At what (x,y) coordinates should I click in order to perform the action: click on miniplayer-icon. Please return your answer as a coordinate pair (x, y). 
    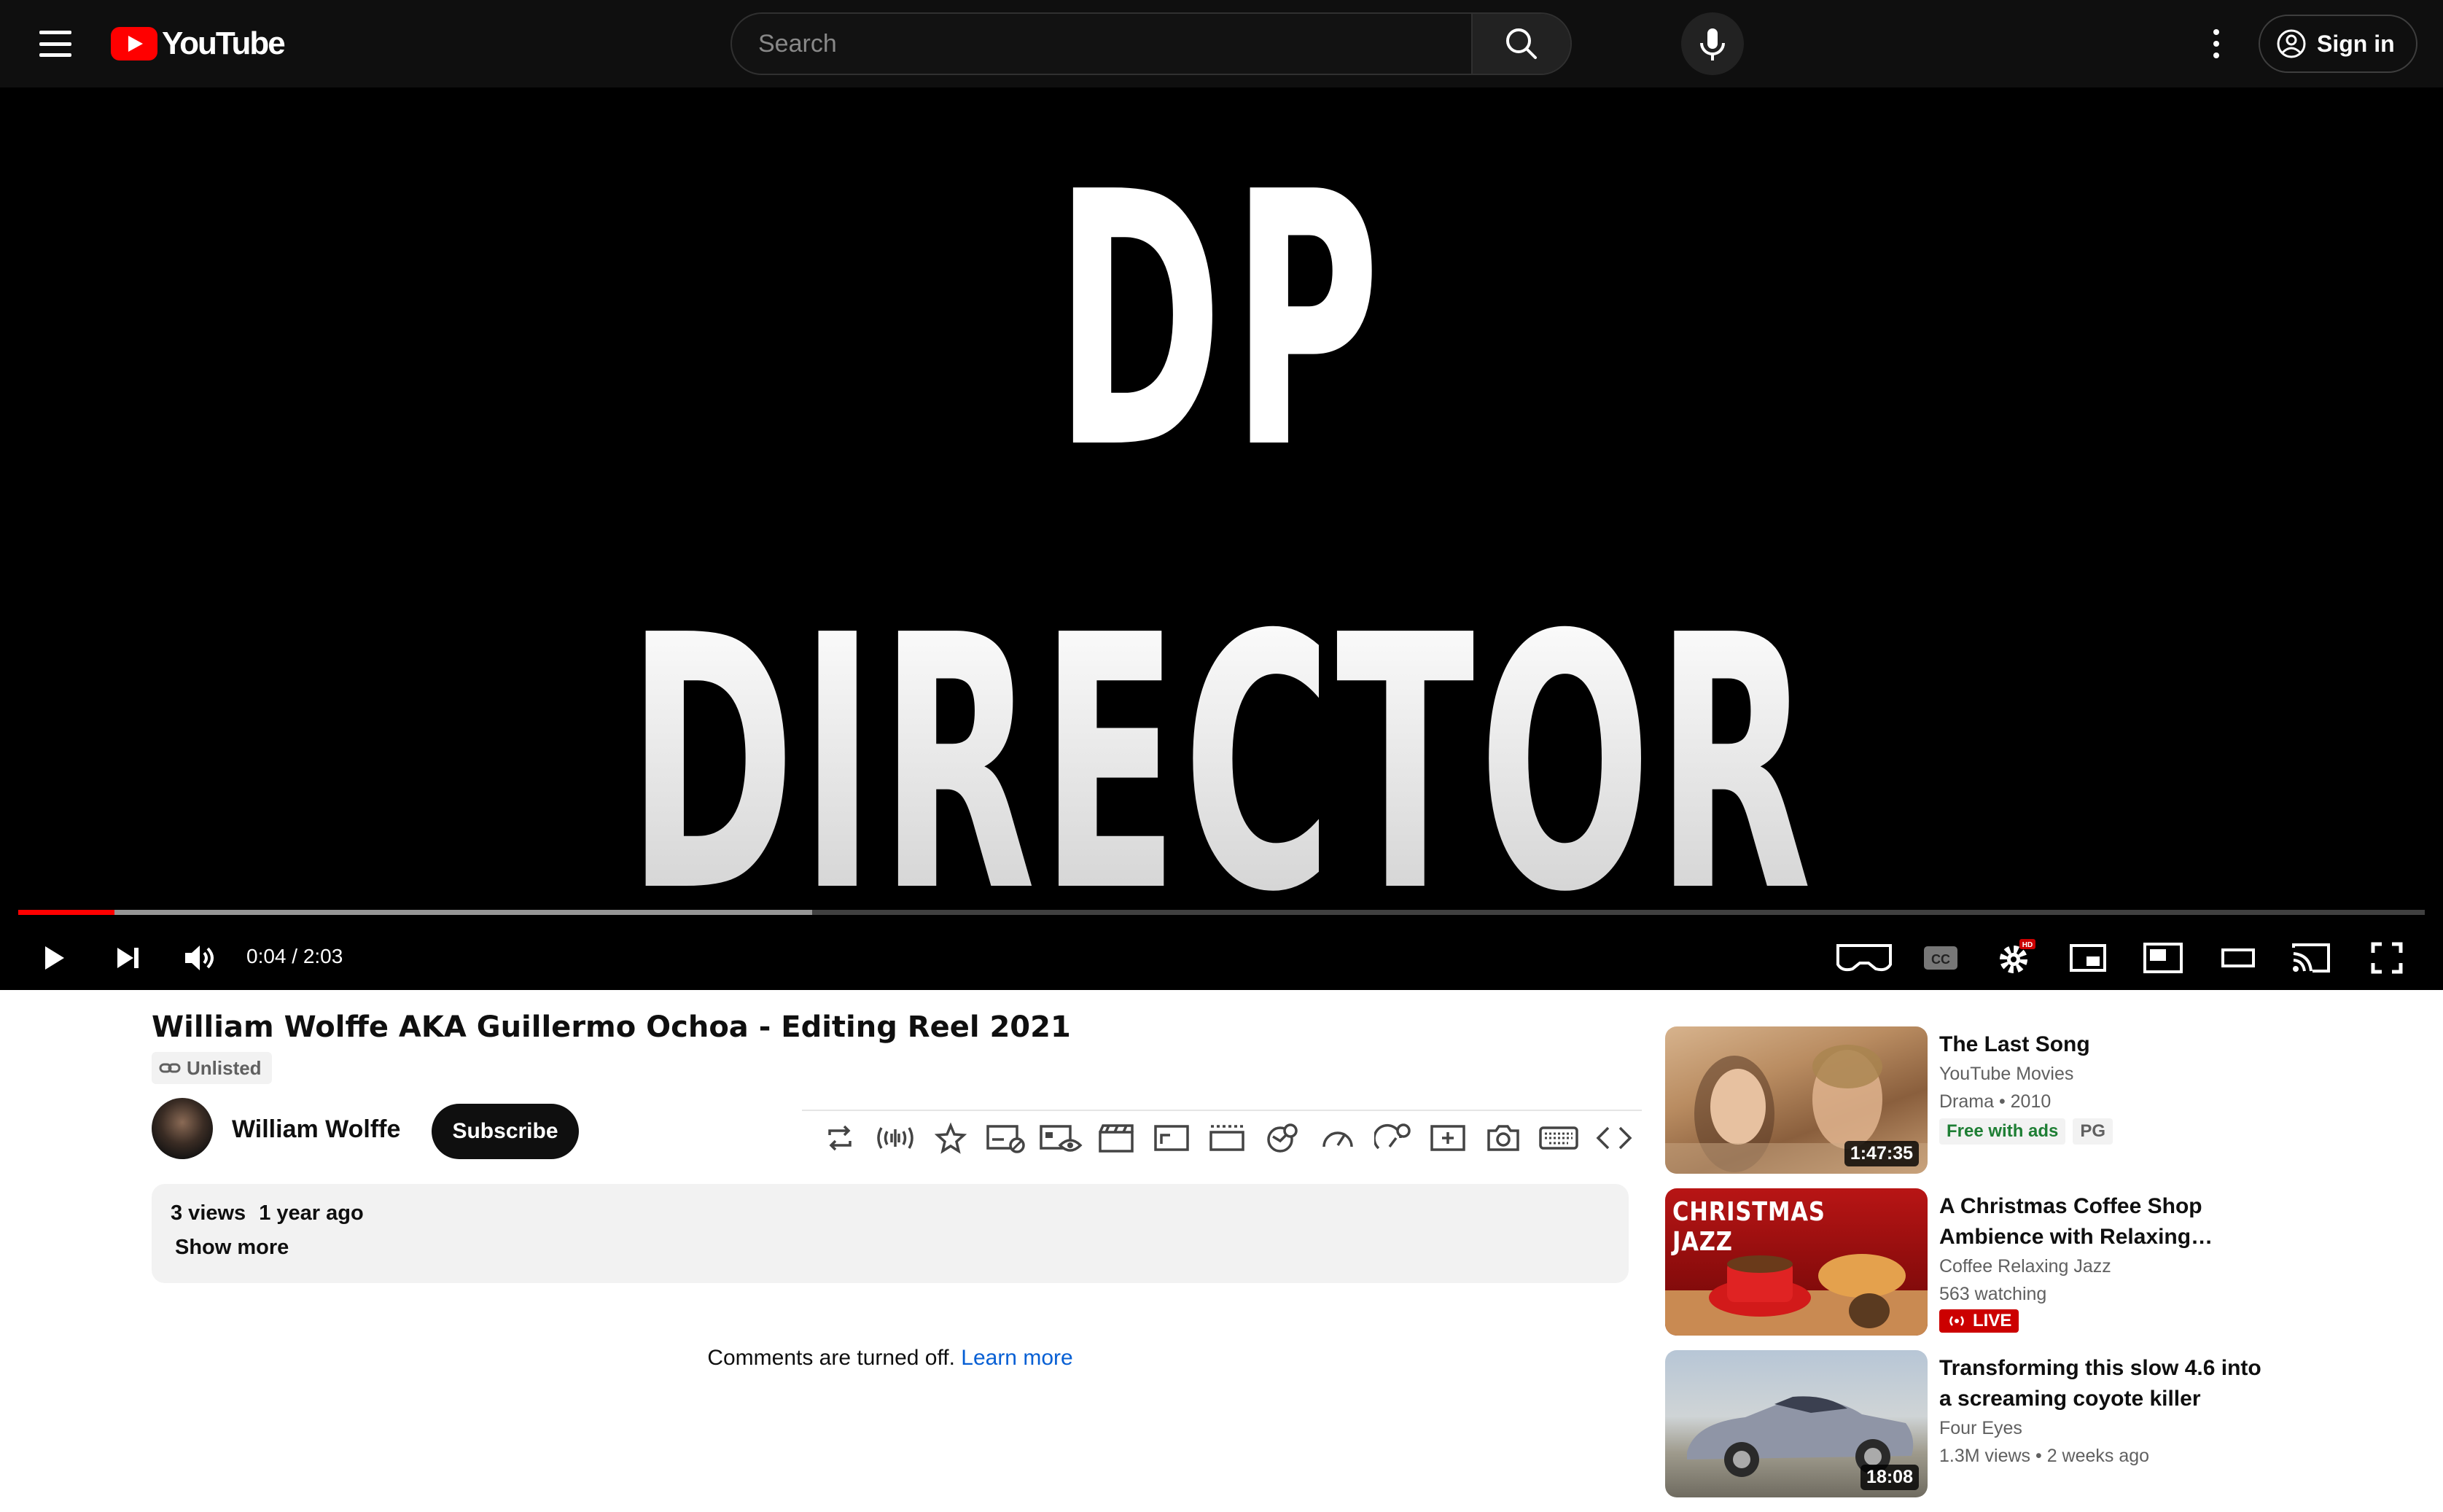
    Looking at the image, I should click on (2088, 958).